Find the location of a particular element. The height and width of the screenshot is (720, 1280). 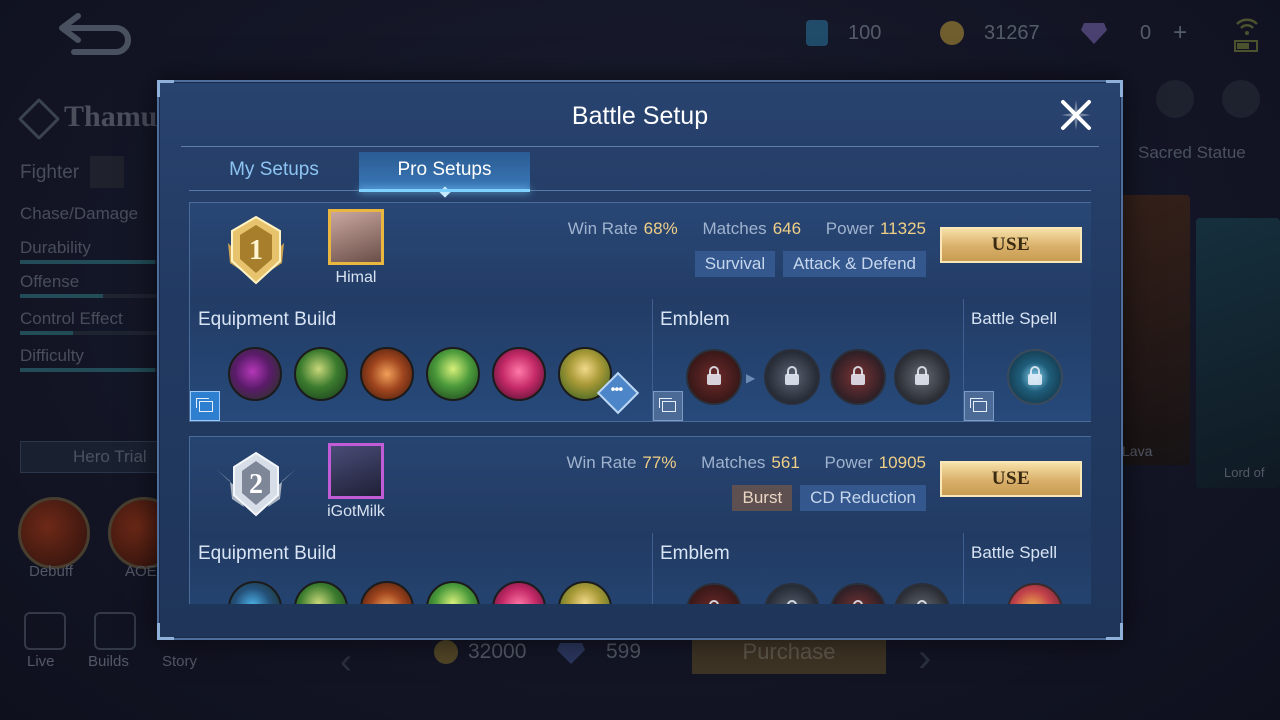

hero-role-icon is located at coordinates (39, 119).